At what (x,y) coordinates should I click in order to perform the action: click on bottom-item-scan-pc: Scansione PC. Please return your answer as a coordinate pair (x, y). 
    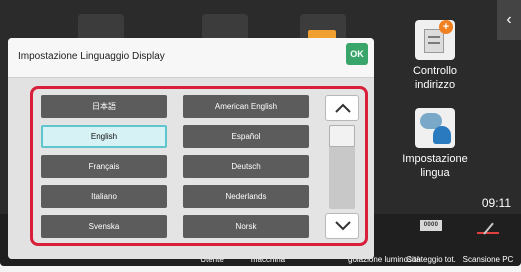
    Looking at the image, I should click on (488, 240).